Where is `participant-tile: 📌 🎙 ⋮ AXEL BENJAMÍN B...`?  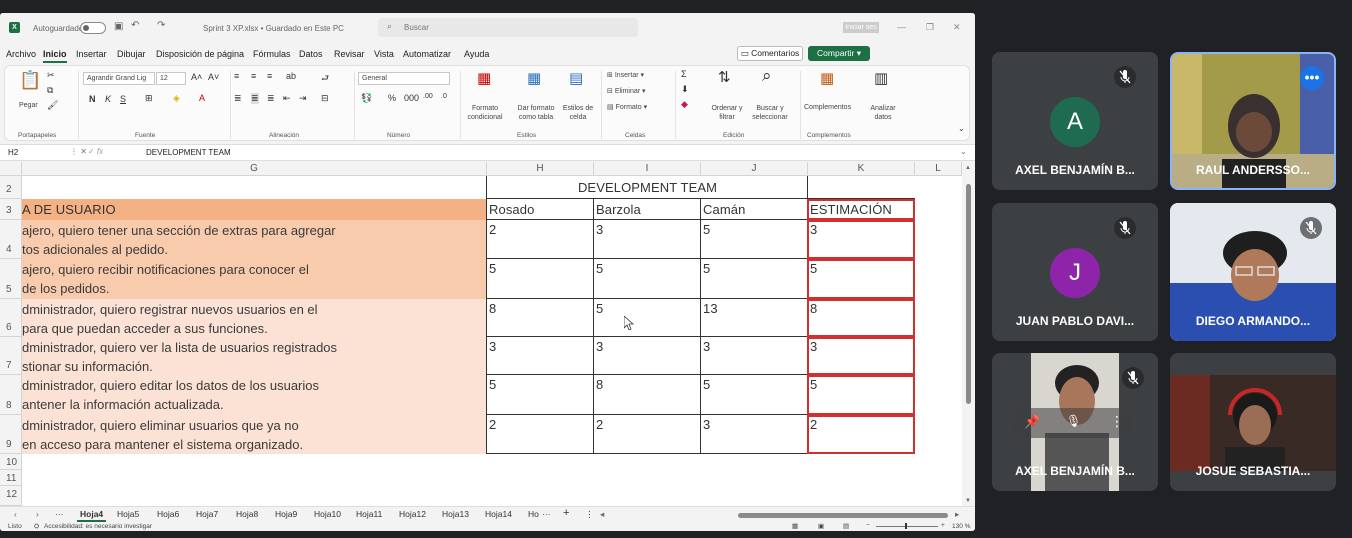
participant-tile: 📌 🎙 ⋮ AXEL BENJAMÍN B... is located at coordinates (1075, 422).